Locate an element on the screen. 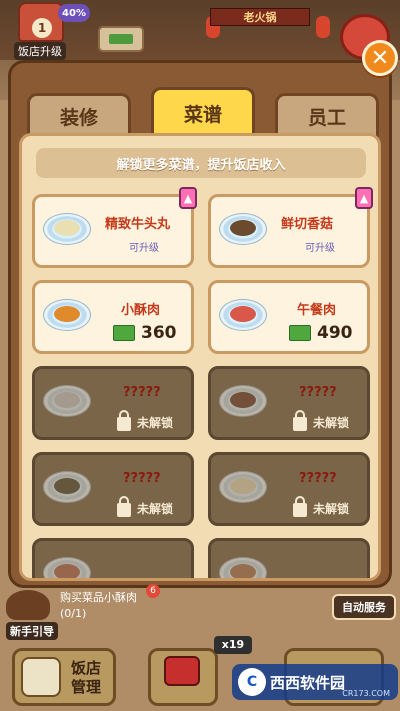 This screenshot has height=711, width=400. guide-avatar is located at coordinates (28, 605).